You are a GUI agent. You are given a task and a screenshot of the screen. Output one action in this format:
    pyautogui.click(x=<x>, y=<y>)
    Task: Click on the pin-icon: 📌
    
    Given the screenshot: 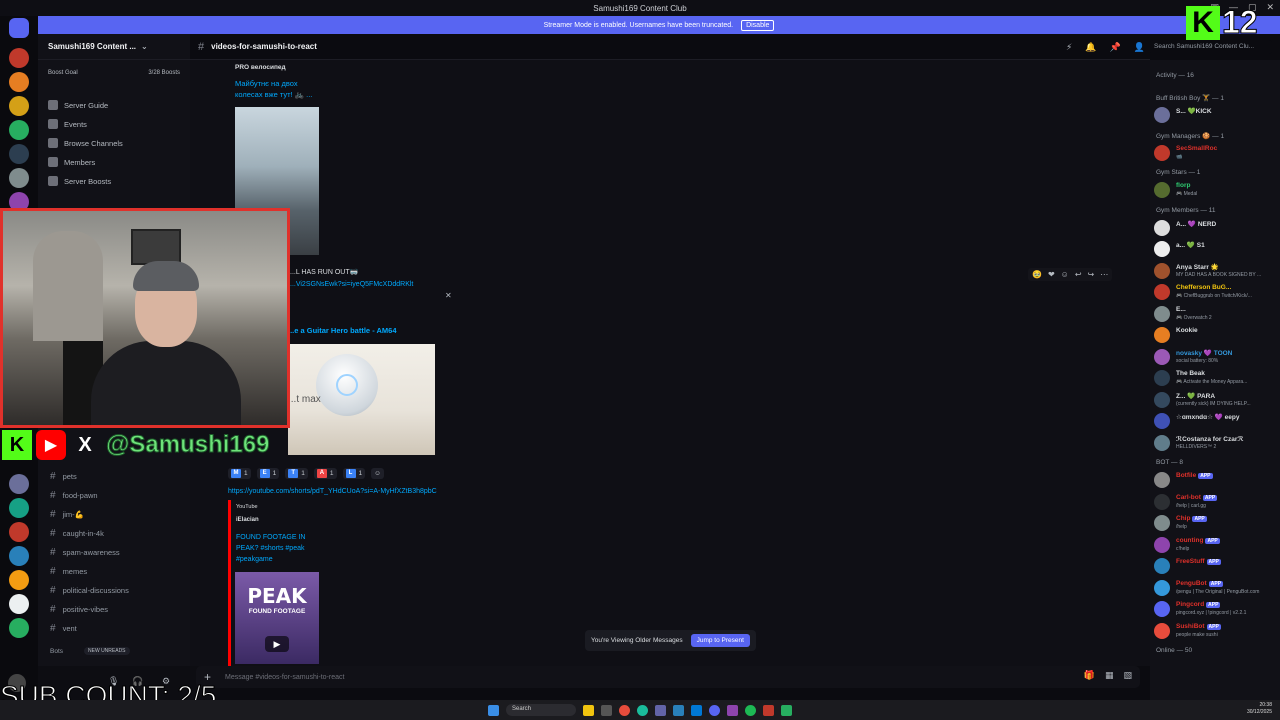 What is the action you would take?
    pyautogui.click(x=1115, y=47)
    